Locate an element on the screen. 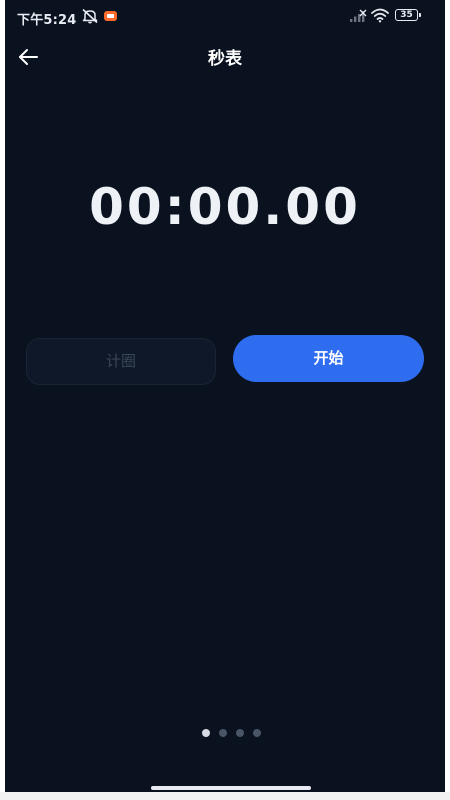 This screenshot has width=450, height=800. battery-icon: 35 is located at coordinates (408, 15).